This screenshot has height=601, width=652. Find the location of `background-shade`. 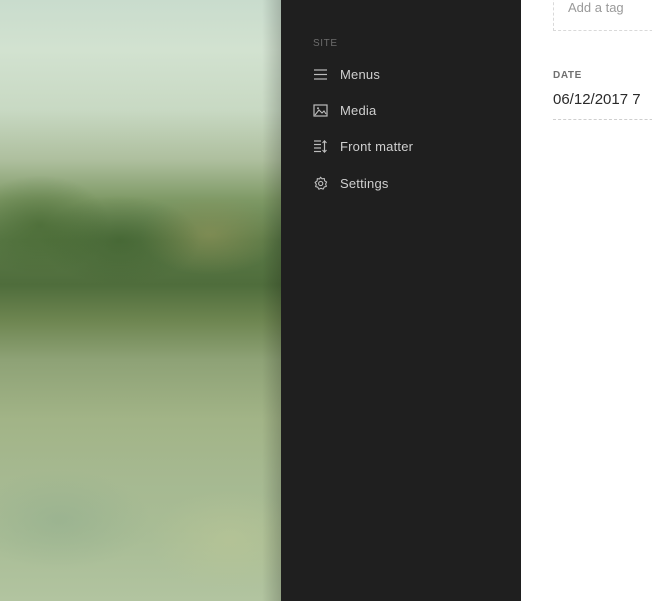

background-shade is located at coordinates (271, 300).